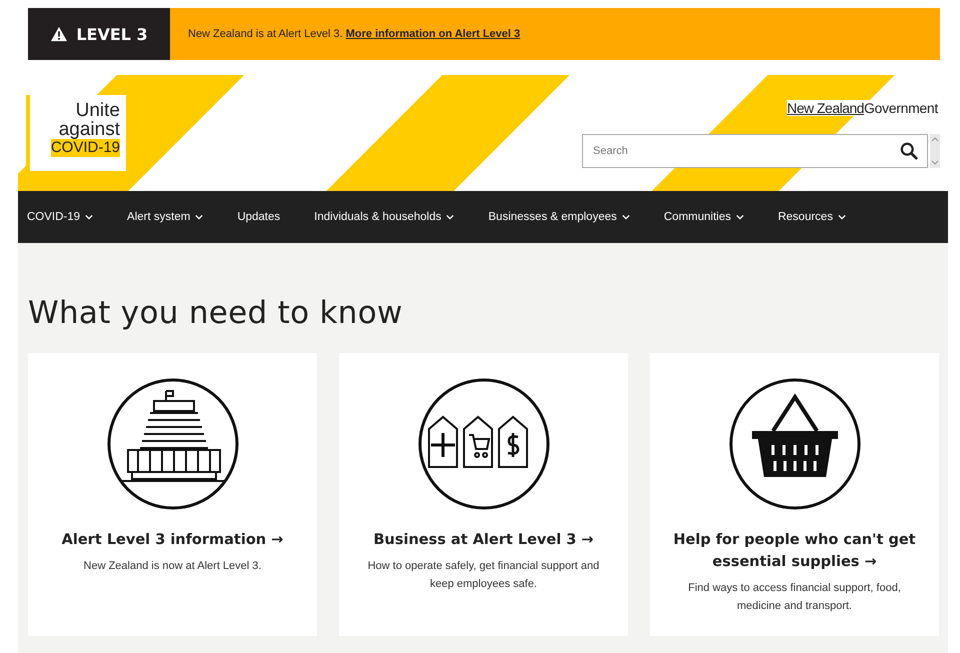 This screenshot has height=653, width=960. I want to click on info-card: Alert Level 3 information → New Zealand is now at Alert Level 3., so click(172, 494).